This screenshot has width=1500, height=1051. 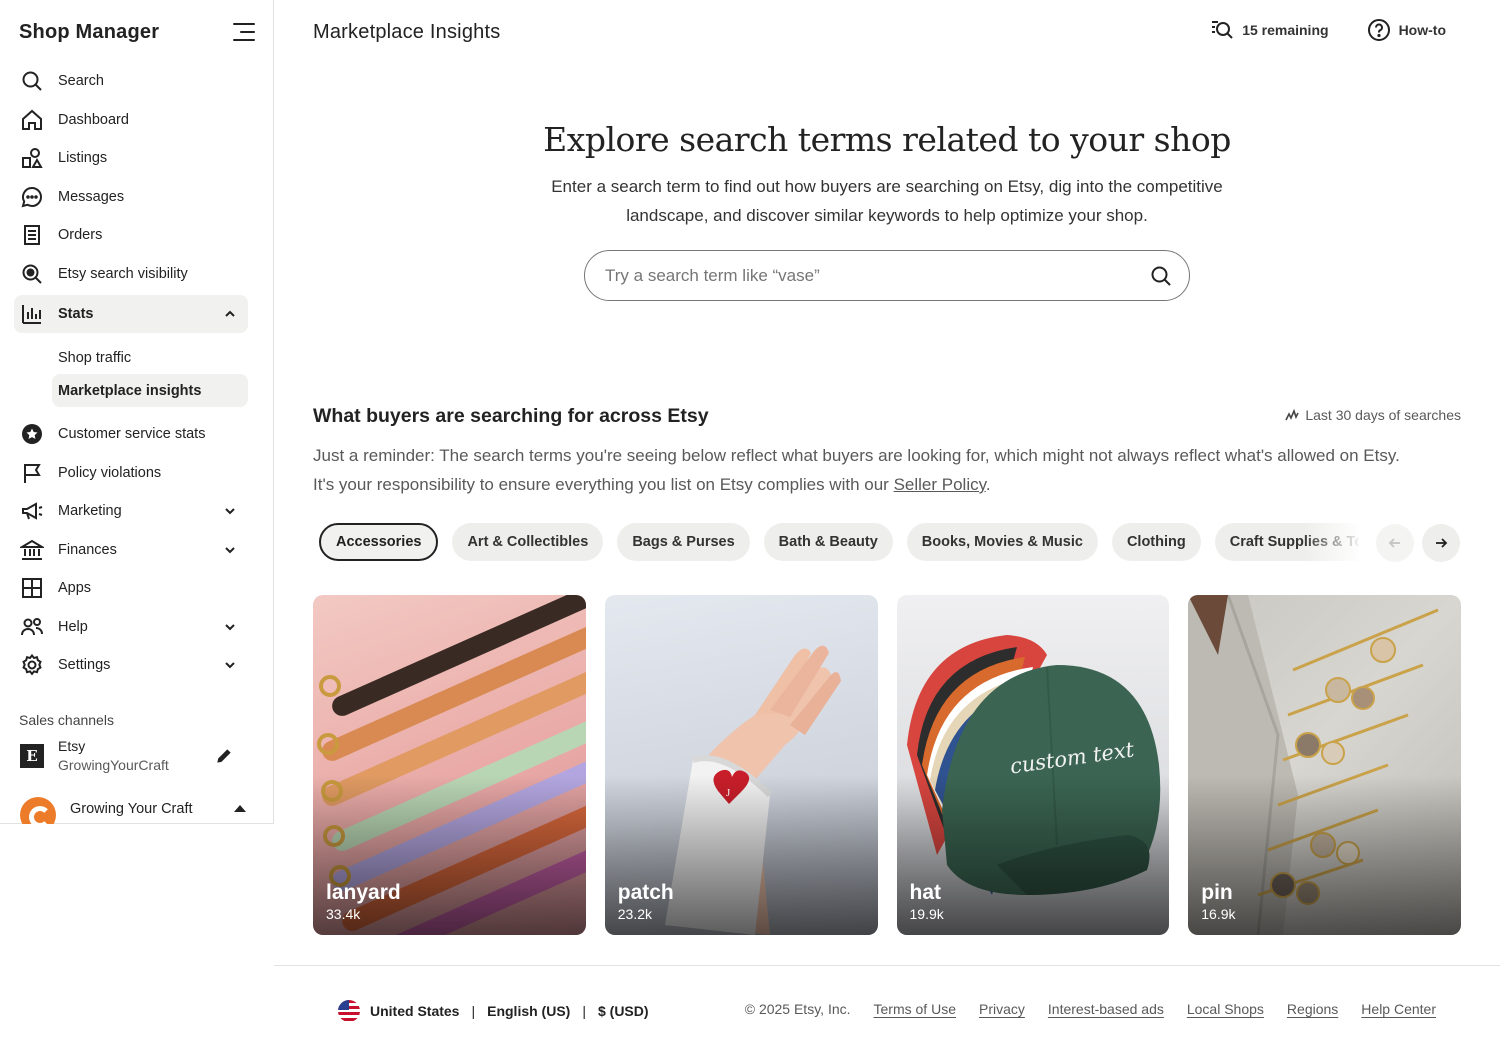 What do you see at coordinates (1373, 415) in the screenshot?
I see `section-note: Last 30 days of searches` at bounding box center [1373, 415].